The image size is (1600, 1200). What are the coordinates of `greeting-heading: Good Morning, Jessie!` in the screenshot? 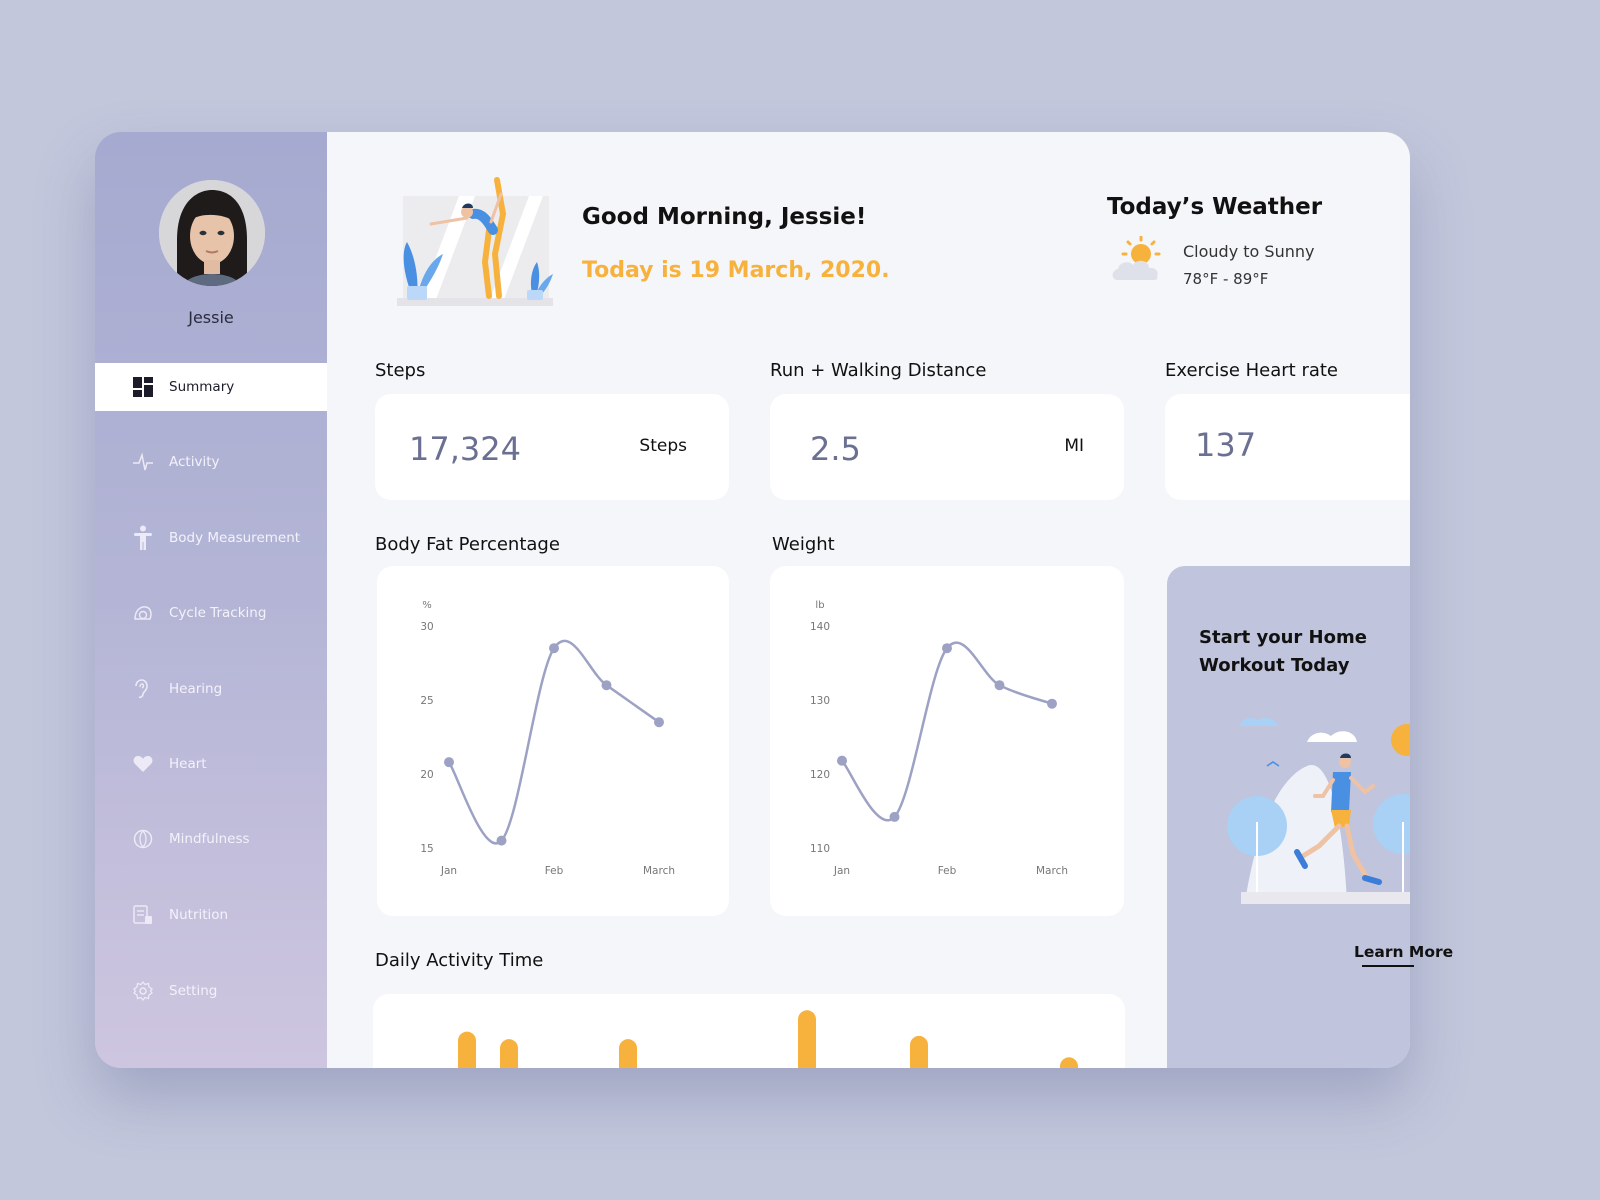 It's located at (724, 217).